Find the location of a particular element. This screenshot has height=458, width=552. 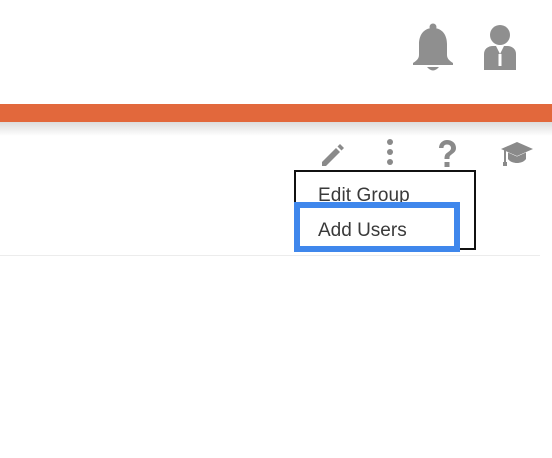

more-vertical-icon is located at coordinates (390, 153).